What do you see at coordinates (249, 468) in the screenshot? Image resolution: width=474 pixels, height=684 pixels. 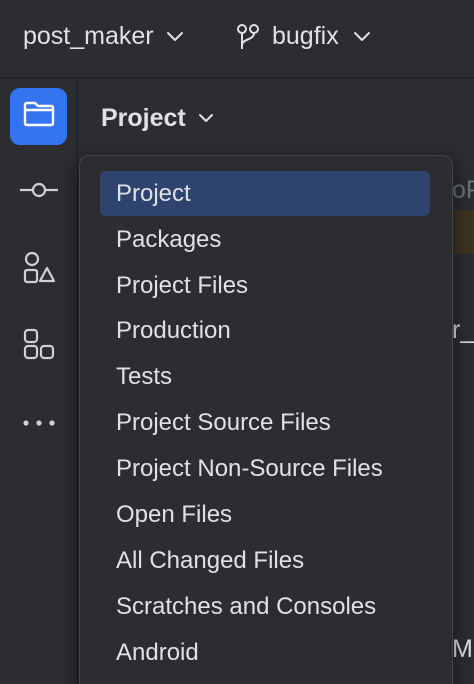 I see `menu-item-label: Project Non-Source Files` at bounding box center [249, 468].